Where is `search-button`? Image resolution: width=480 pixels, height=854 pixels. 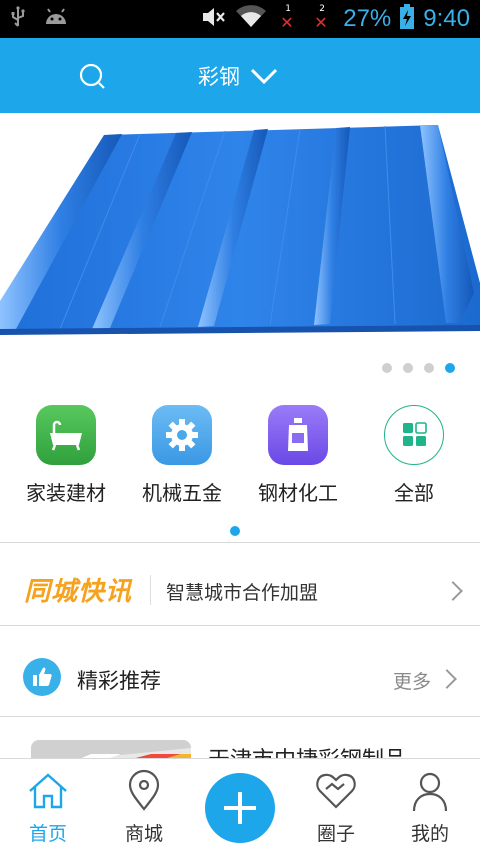 search-button is located at coordinates (93, 77).